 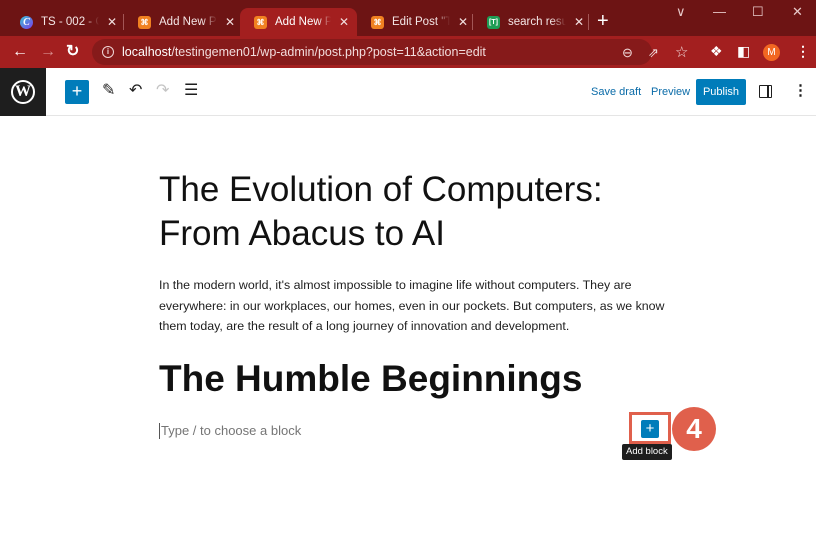 What do you see at coordinates (681, 12) in the screenshot?
I see `tab-search-chevron-icon: ∨` at bounding box center [681, 12].